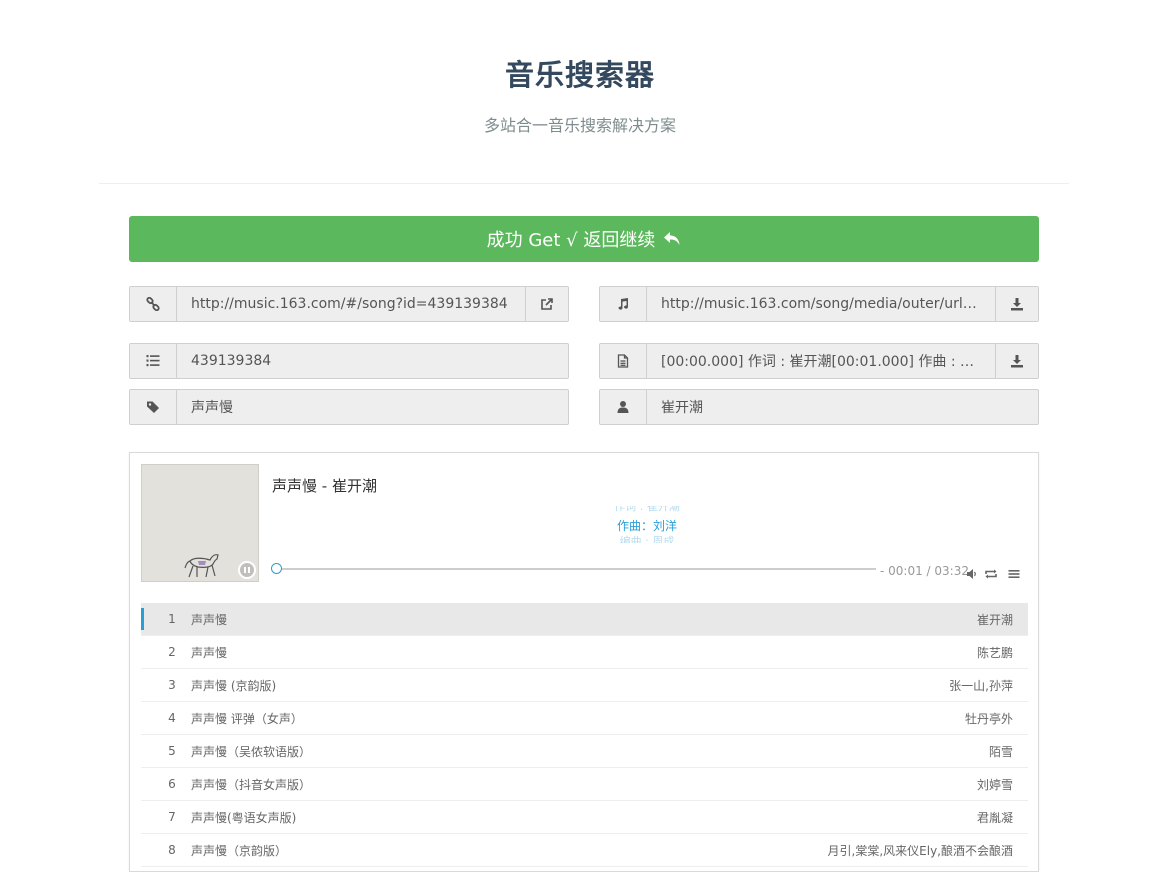 The width and height of the screenshot is (1160, 872). I want to click on reply-icon, so click(672, 239).